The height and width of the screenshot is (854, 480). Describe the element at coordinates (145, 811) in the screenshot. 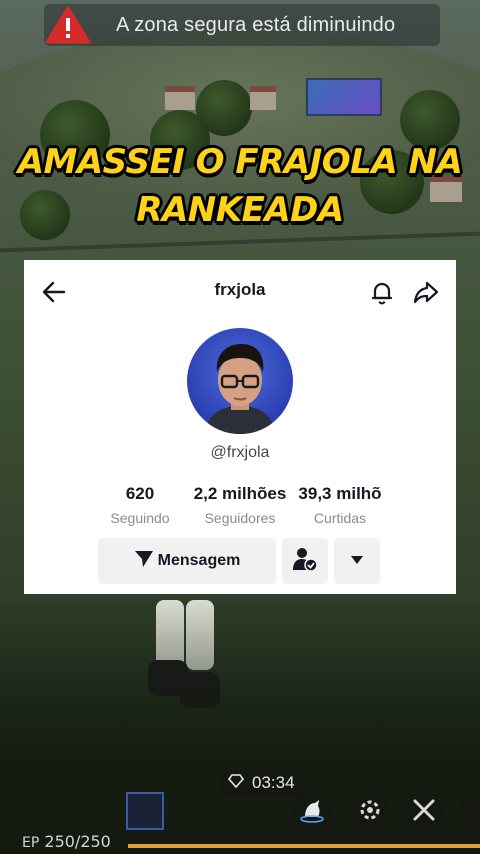

I see `inventory-slot` at that location.